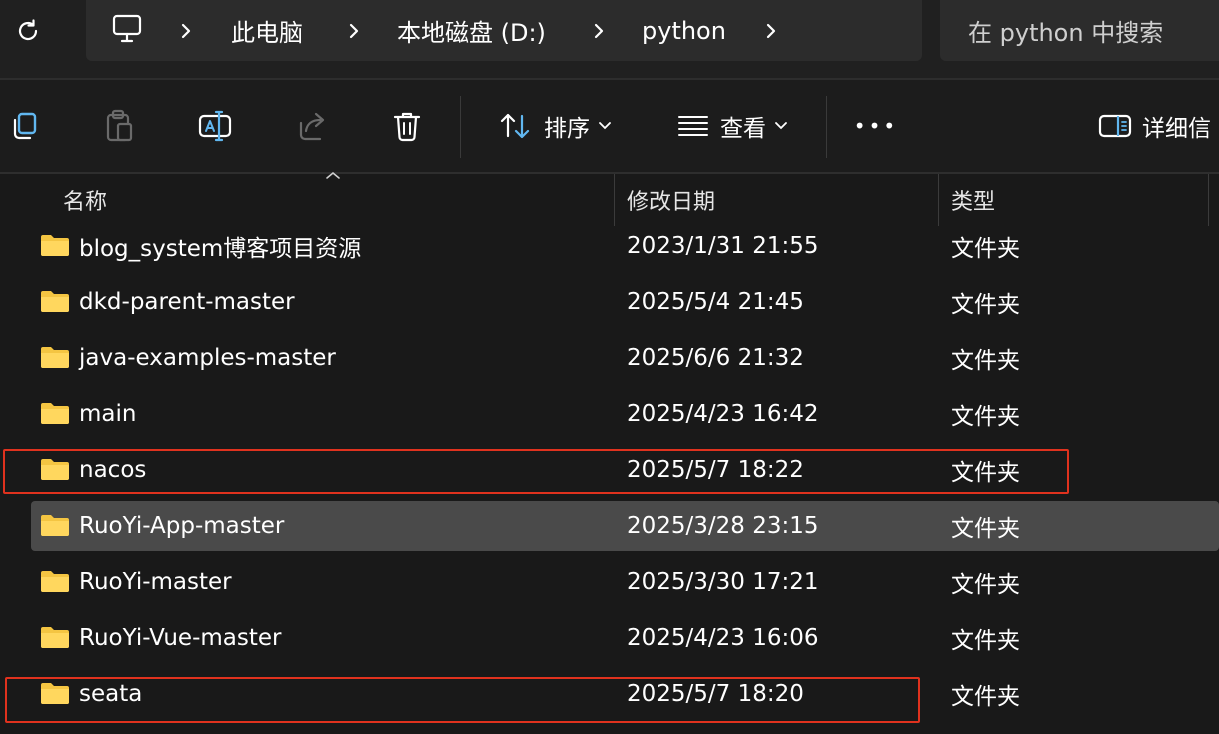 This screenshot has height=734, width=1219. What do you see at coordinates (671, 200) in the screenshot?
I see `column-header-modified: 修改日期` at bounding box center [671, 200].